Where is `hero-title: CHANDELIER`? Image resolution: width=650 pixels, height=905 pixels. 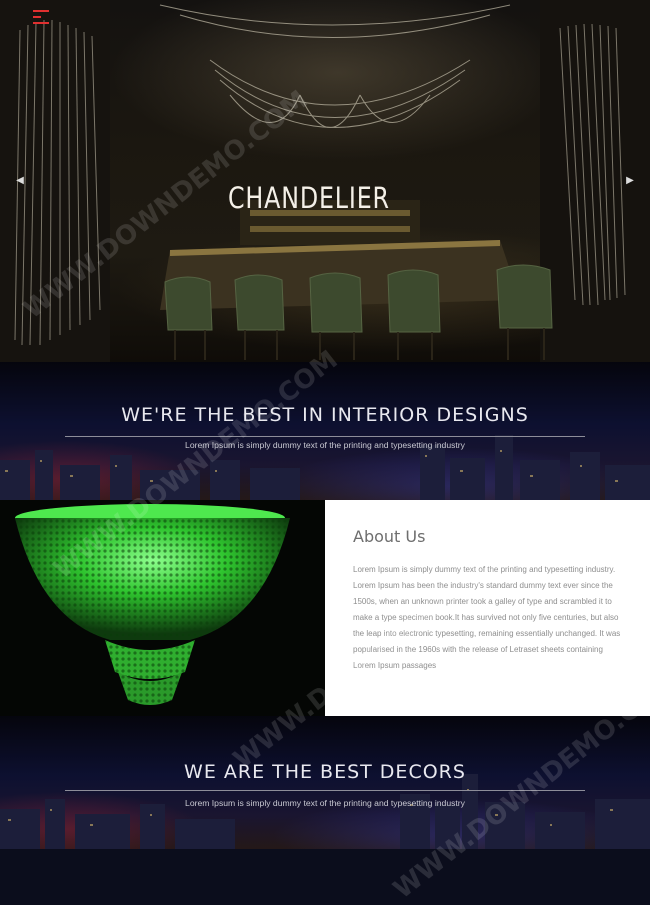 hero-title: CHANDELIER is located at coordinates (309, 198).